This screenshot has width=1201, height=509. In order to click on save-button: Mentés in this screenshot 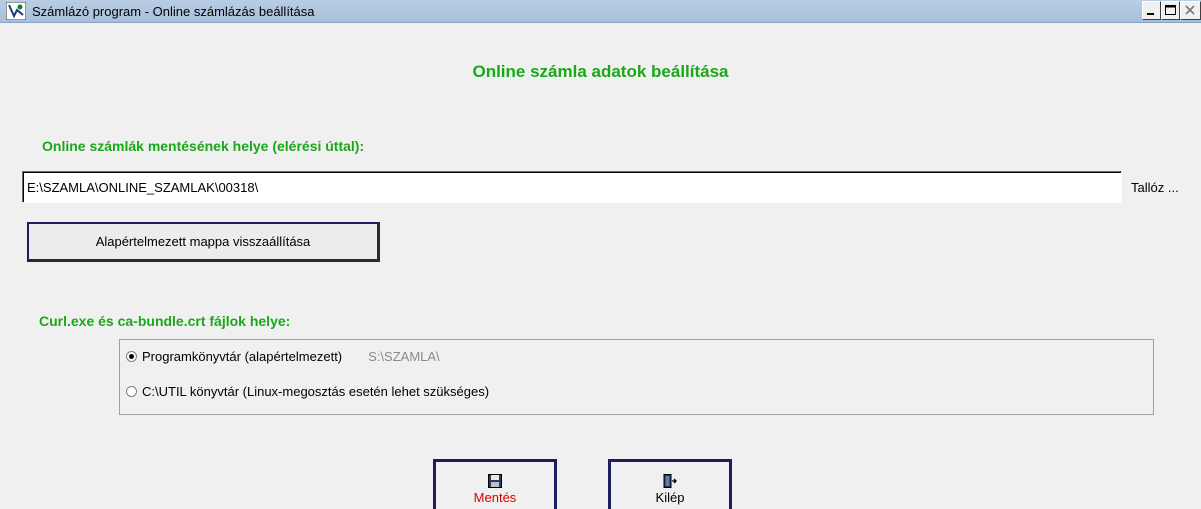, I will do `click(495, 484)`.